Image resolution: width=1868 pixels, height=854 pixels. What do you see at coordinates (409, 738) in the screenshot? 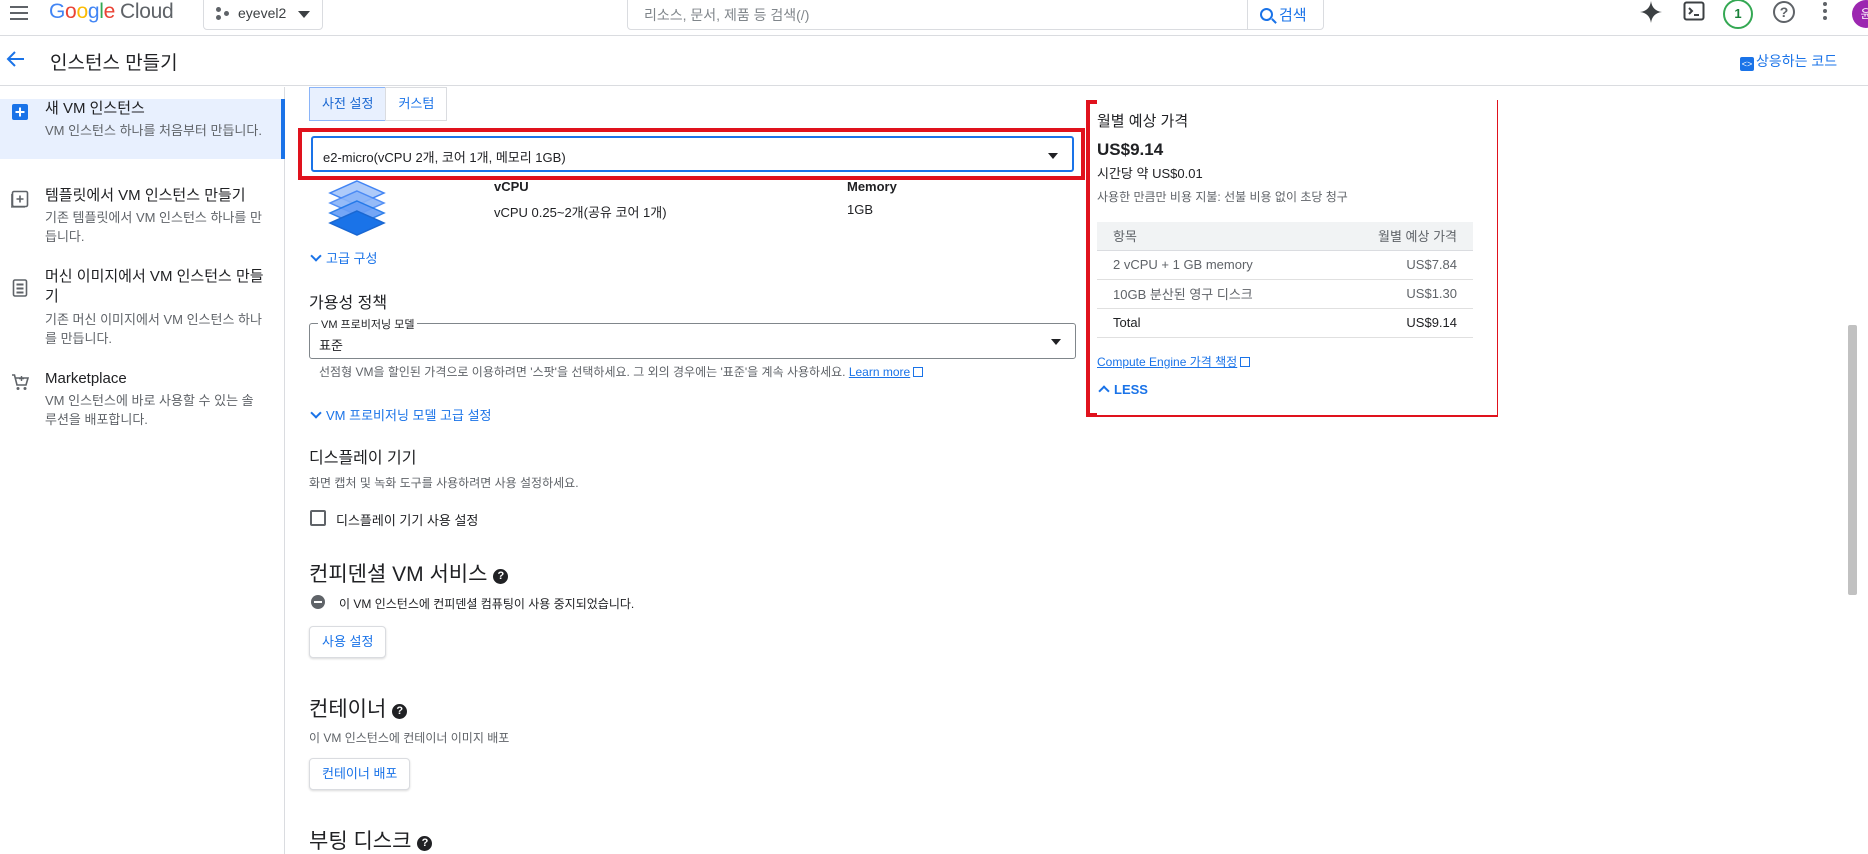
I see `container-hint: 이 VM 인스턴스에 컨테이너 이미지 배포` at bounding box center [409, 738].